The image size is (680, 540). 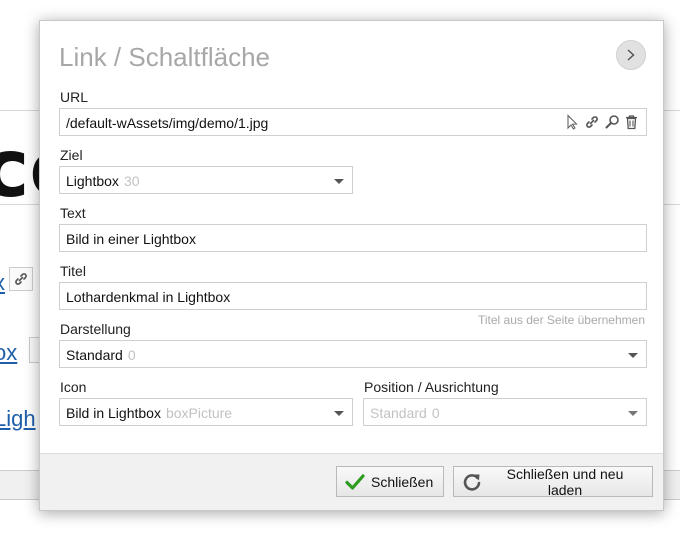 I want to click on close-and-reload-button: Schließen und neu laden, so click(x=553, y=481).